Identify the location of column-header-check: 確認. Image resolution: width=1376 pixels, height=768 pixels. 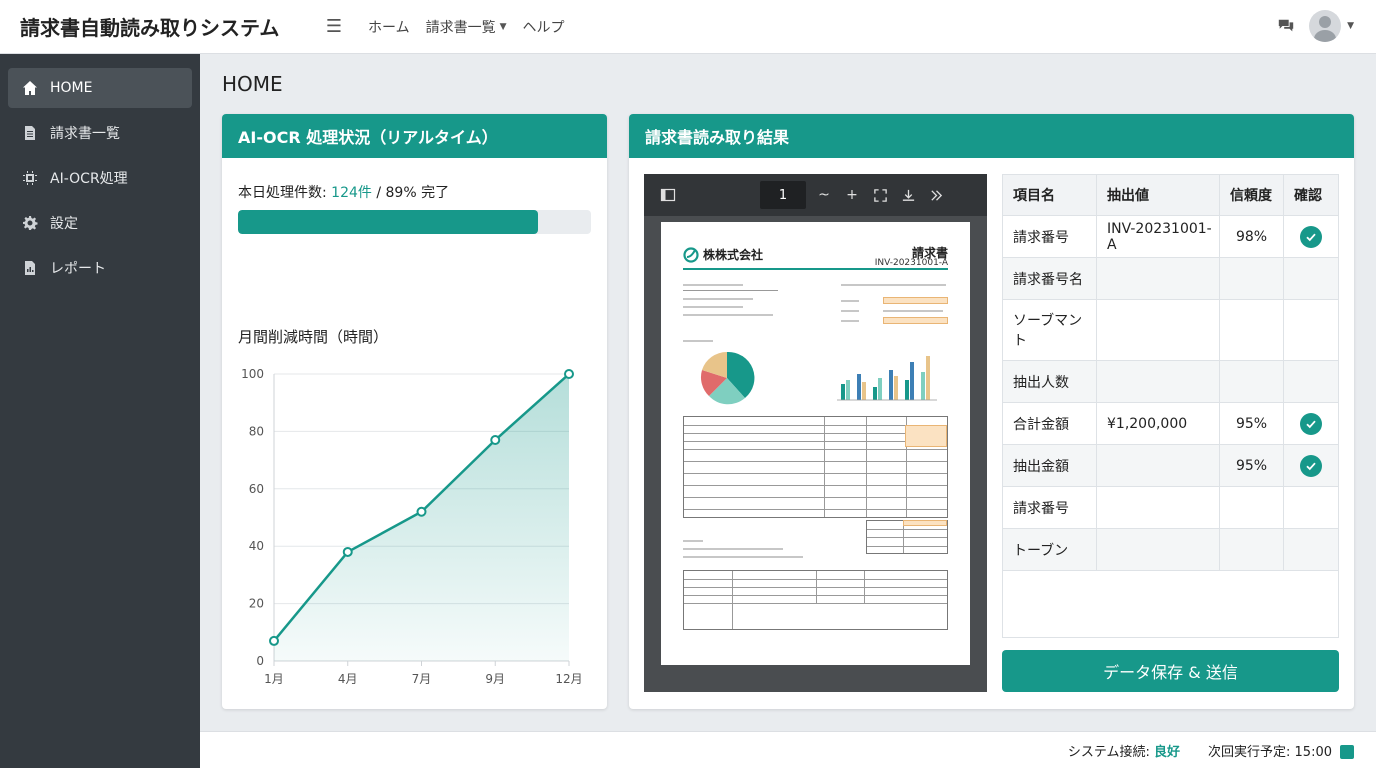
(1311, 195).